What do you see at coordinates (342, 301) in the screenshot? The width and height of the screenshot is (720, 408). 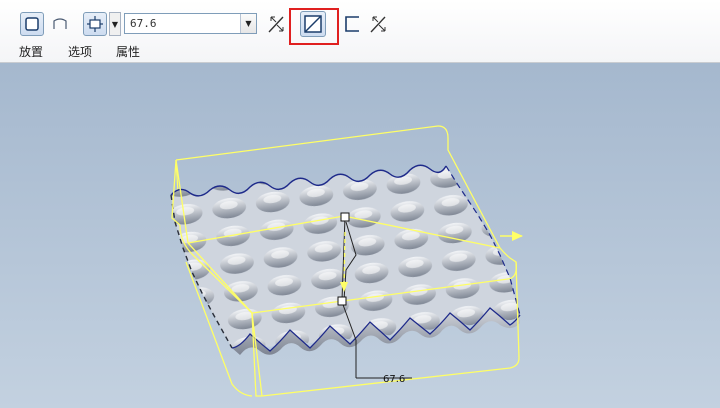 I see `drag-handle-bottom` at bounding box center [342, 301].